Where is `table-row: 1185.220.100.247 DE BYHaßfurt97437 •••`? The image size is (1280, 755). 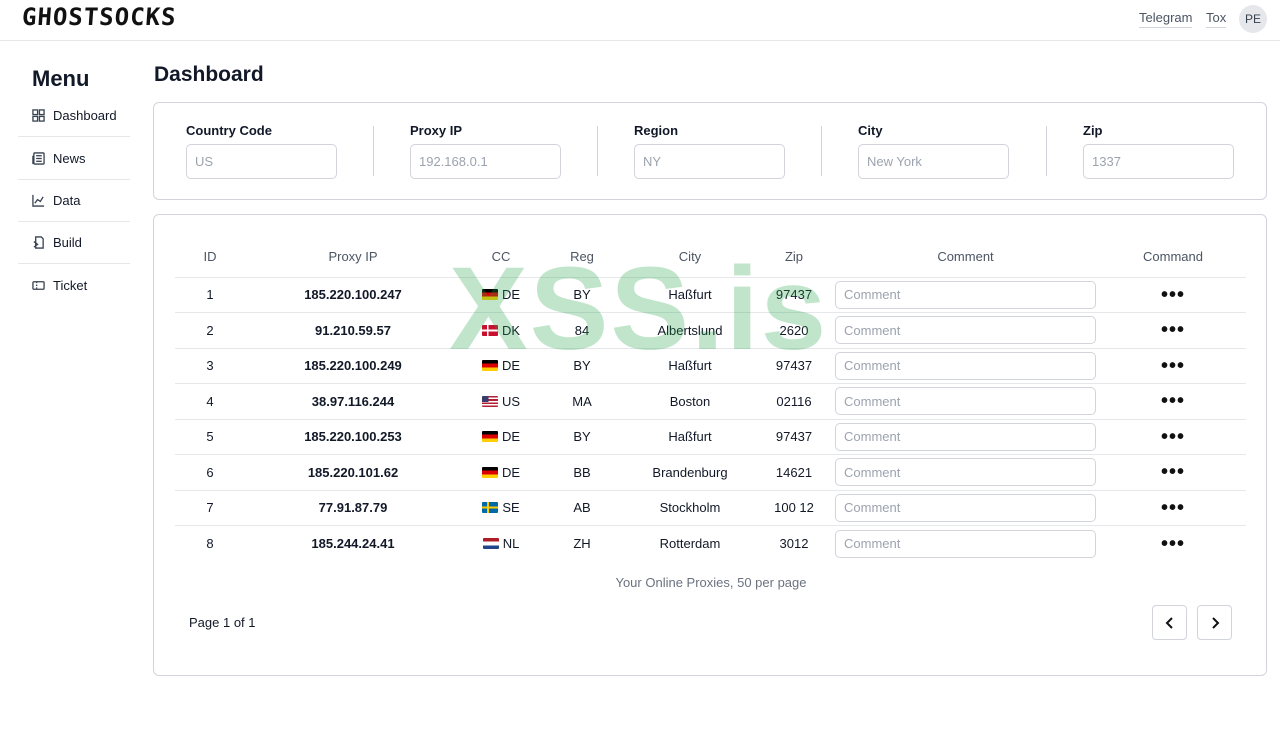 table-row: 1185.220.100.247 DE BYHaßfurt97437 ••• is located at coordinates (710, 295).